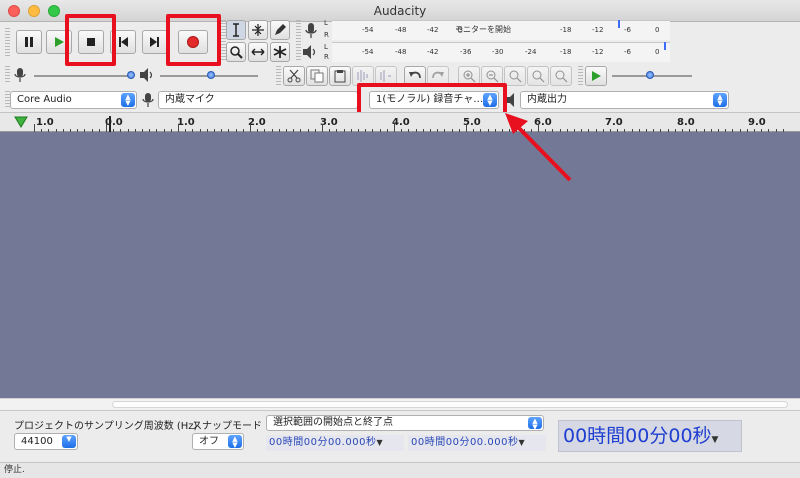 The image size is (800, 478). I want to click on end-time-menu-icon: ▼, so click(521, 442).